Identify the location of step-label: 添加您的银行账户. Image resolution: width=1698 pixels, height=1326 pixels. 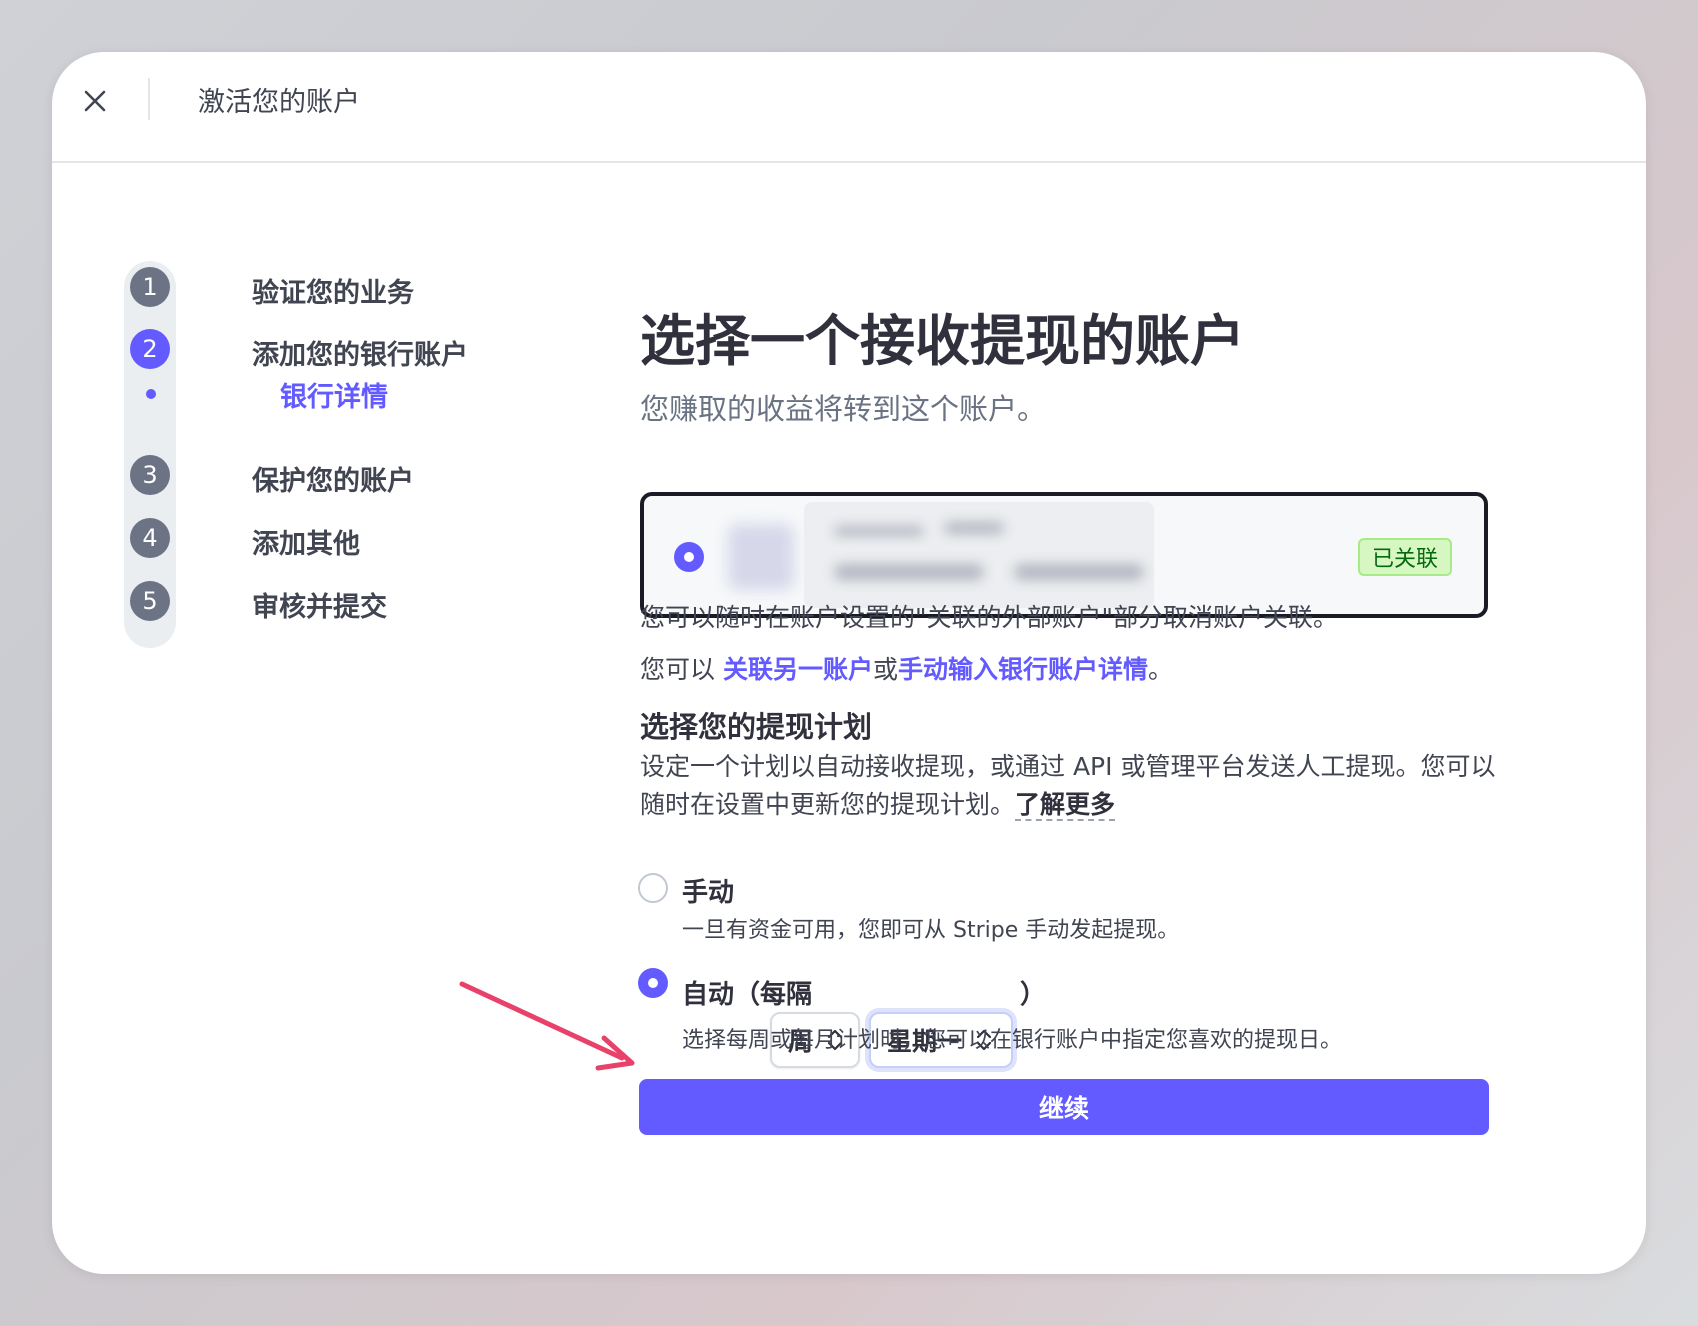
(360, 355).